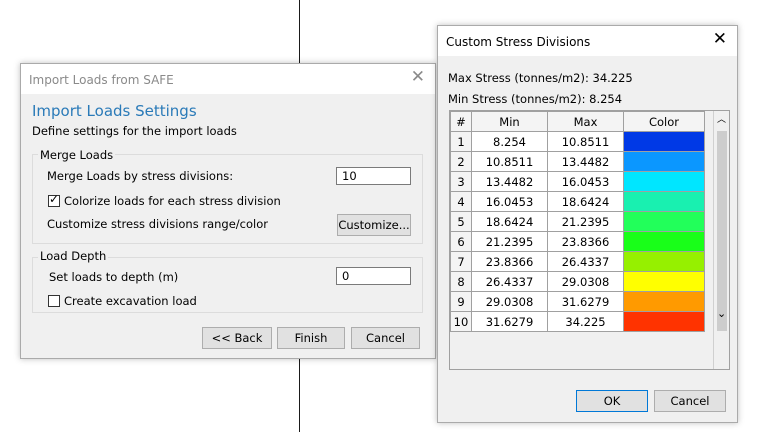 Image resolution: width=772 pixels, height=432 pixels. Describe the element at coordinates (509, 161) in the screenshot. I see `min-cell: 10.8511` at that location.